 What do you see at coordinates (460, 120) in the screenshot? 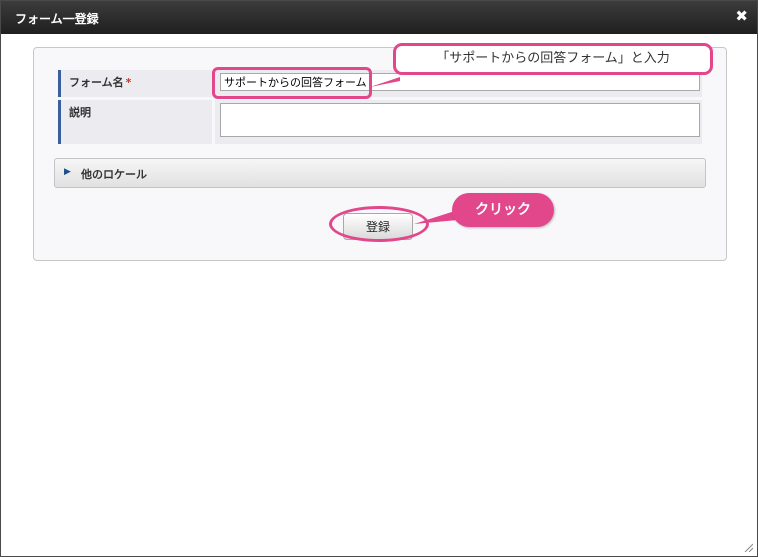
I see `description-textarea` at bounding box center [460, 120].